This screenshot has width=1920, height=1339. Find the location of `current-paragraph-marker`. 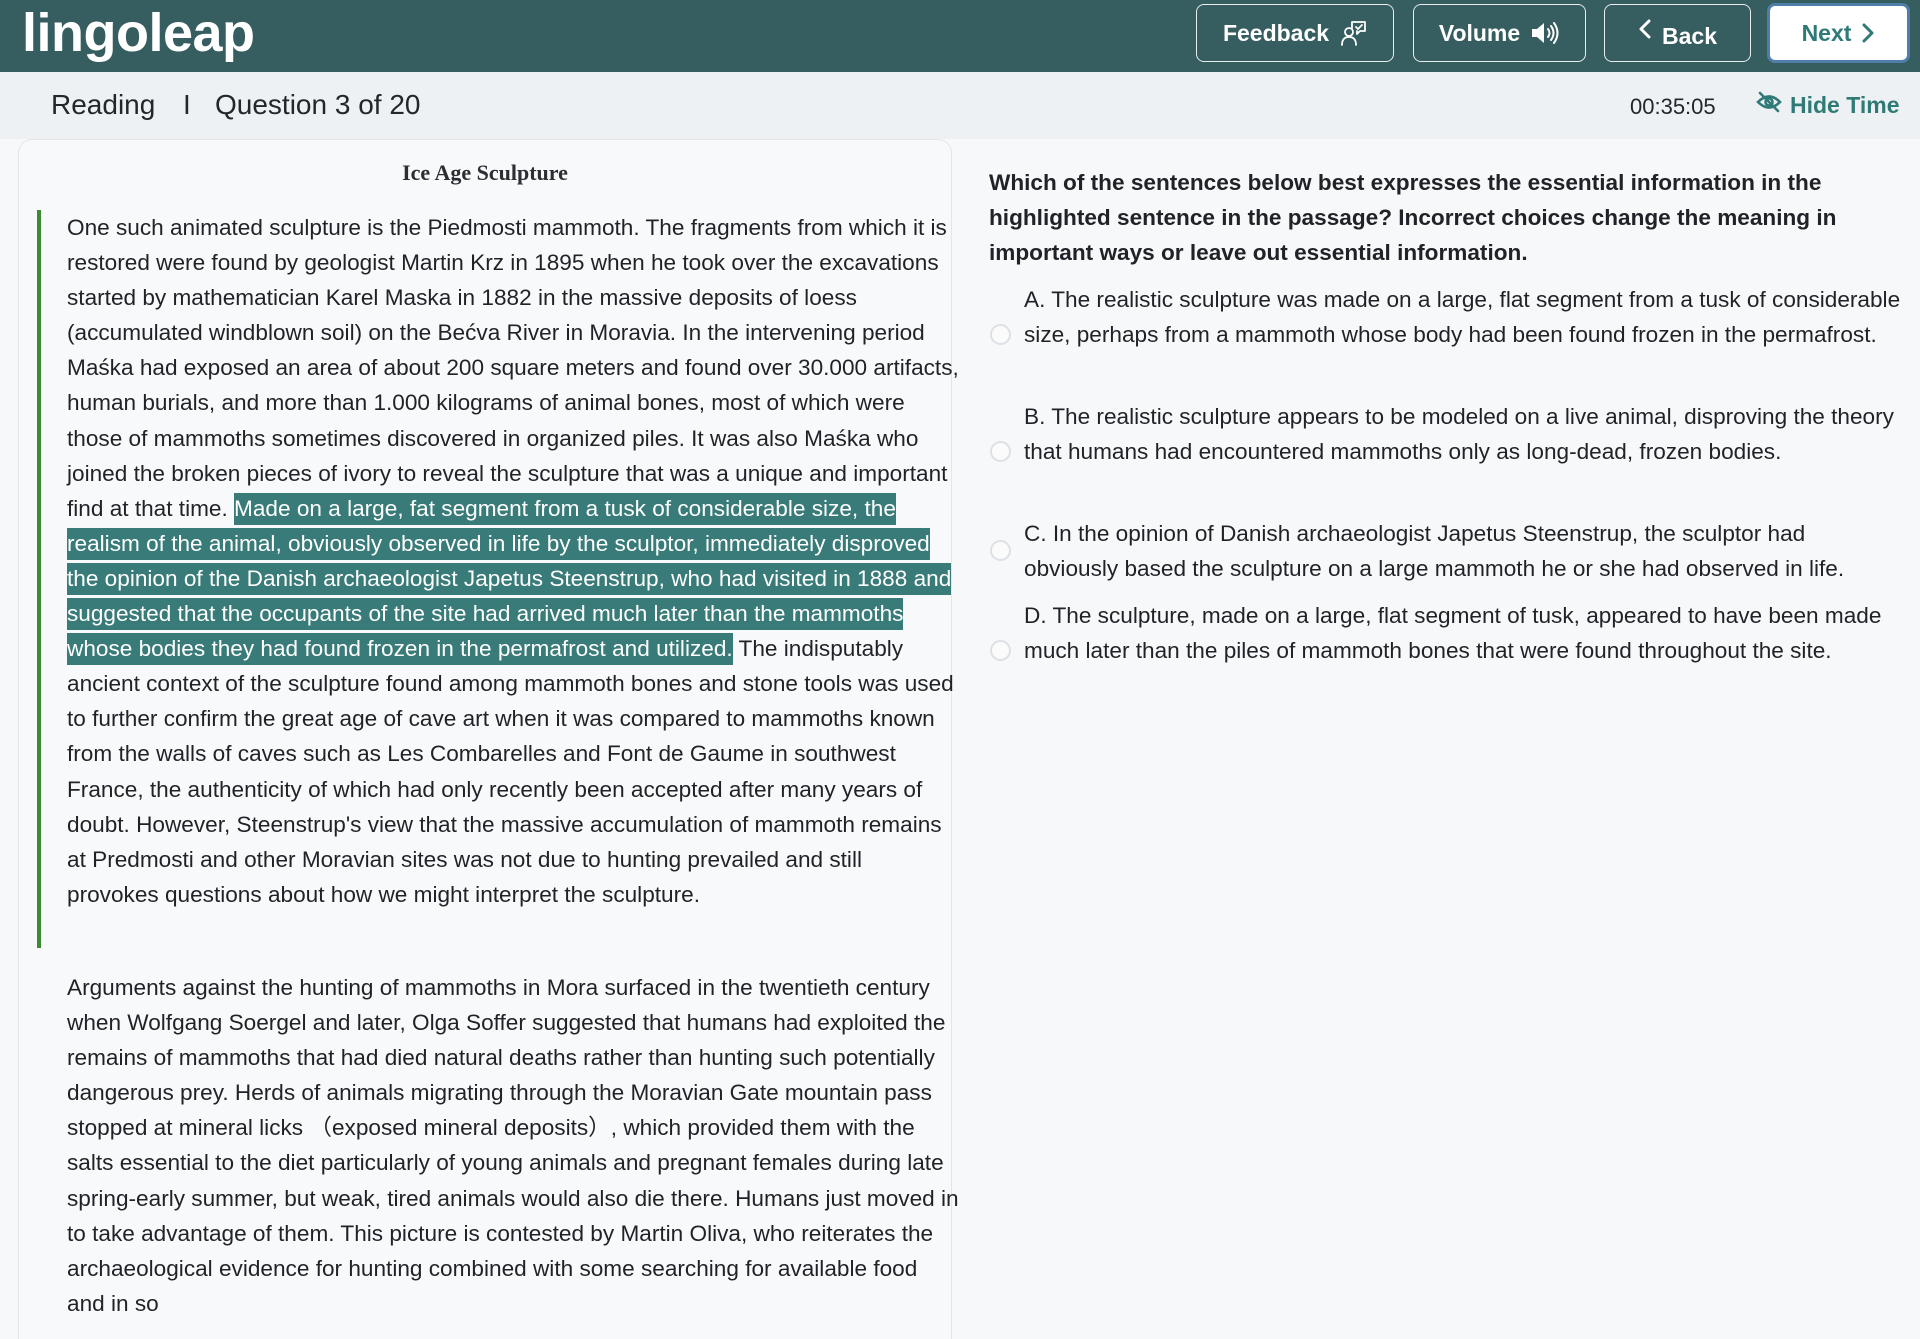

current-paragraph-marker is located at coordinates (39, 579).